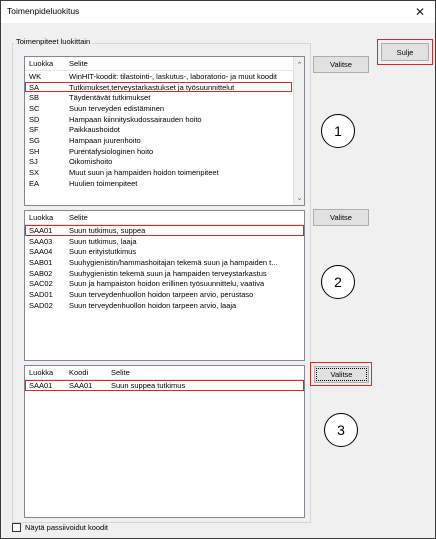 The height and width of the screenshot is (539, 436). I want to click on group-label: Toimenpiteet luokittain, so click(53, 41).